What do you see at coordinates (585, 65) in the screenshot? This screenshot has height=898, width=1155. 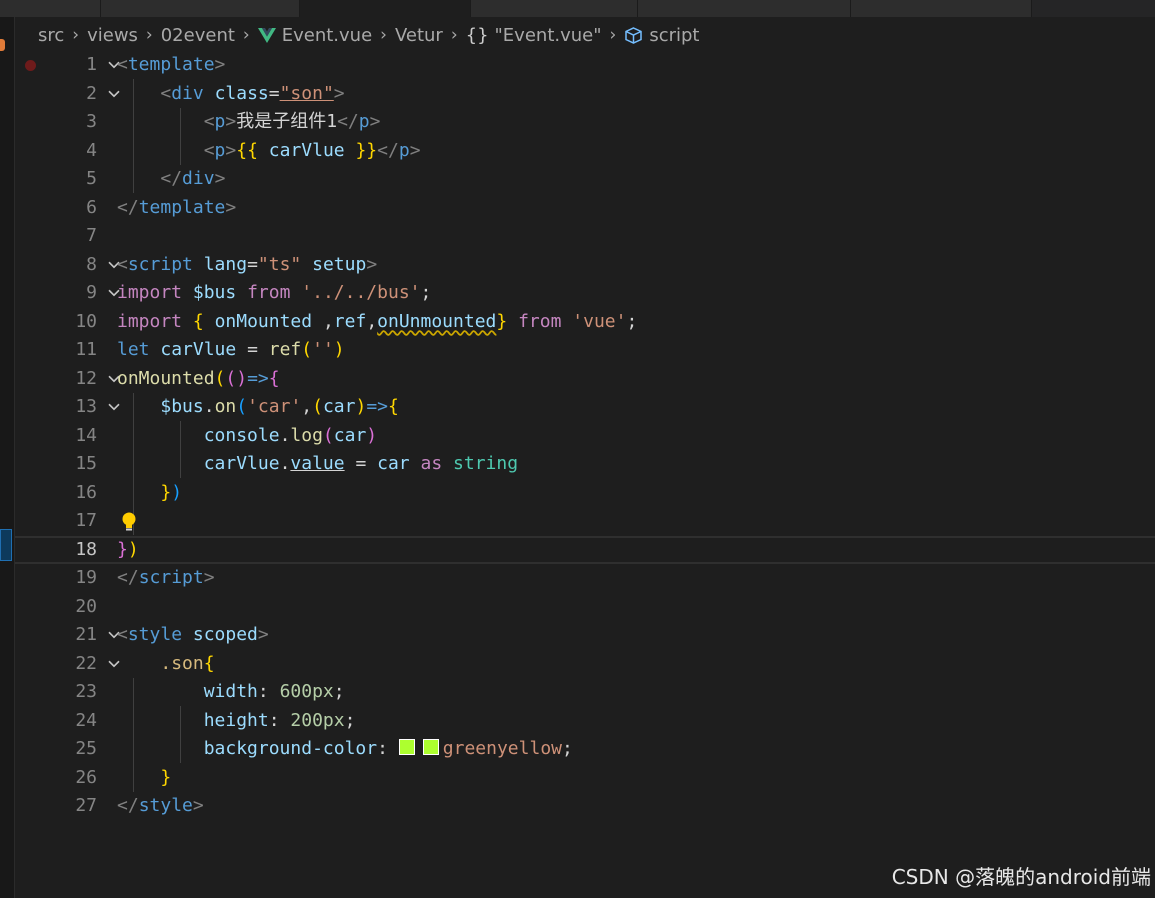 I see `code-line: 1 <template>` at bounding box center [585, 65].